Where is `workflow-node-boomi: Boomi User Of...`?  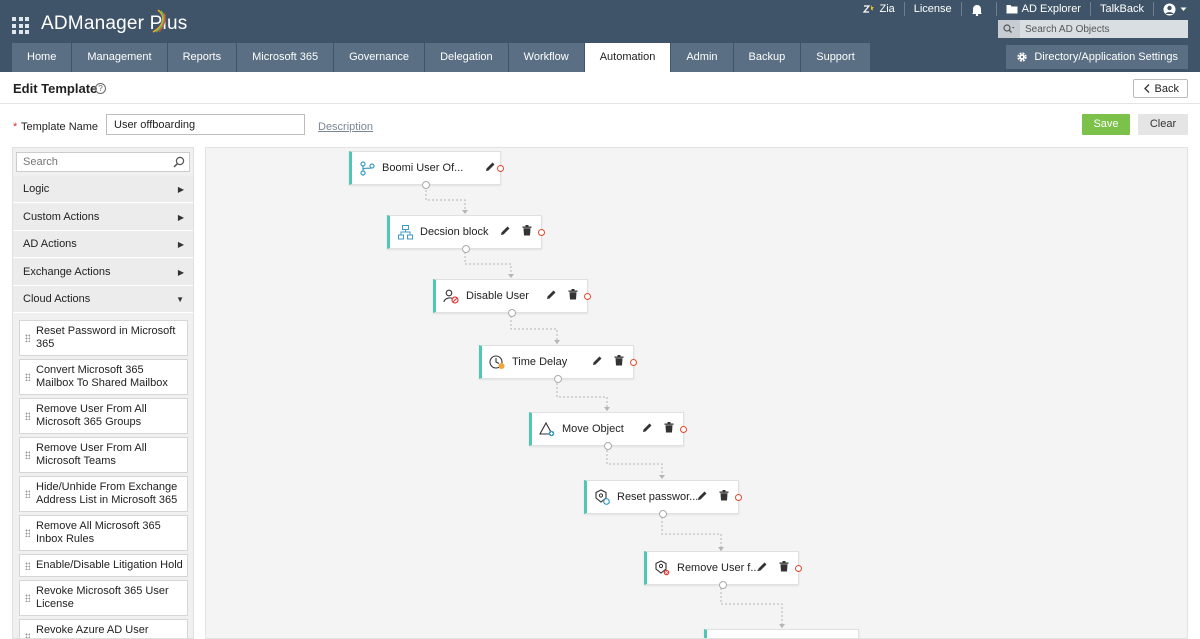
workflow-node-boomi: Boomi User Of... is located at coordinates (426, 170).